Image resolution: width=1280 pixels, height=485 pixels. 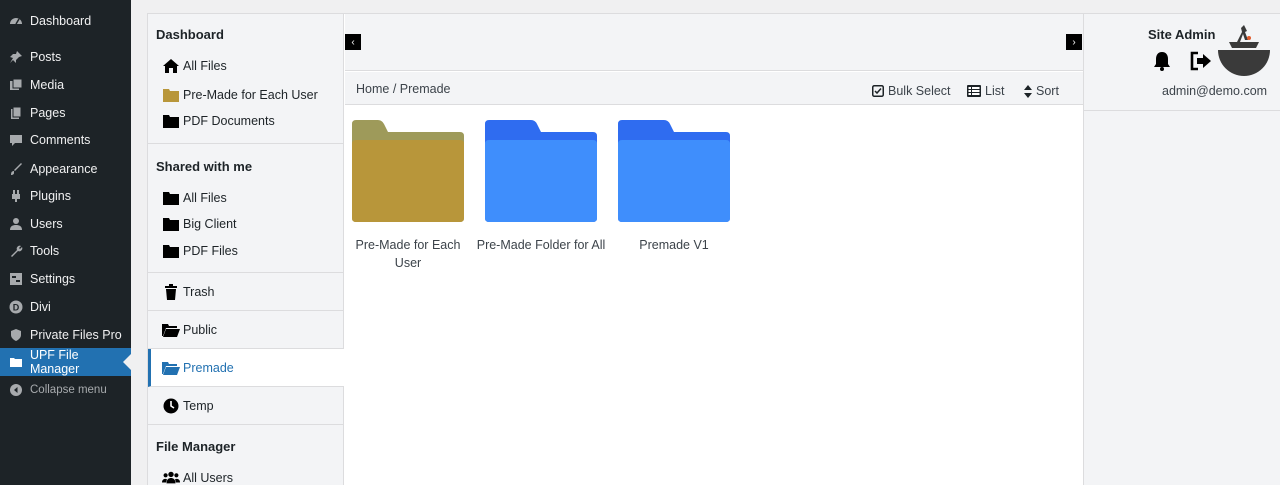 I want to click on sidebar-item-shared-all-files: All Files, so click(x=194, y=198).